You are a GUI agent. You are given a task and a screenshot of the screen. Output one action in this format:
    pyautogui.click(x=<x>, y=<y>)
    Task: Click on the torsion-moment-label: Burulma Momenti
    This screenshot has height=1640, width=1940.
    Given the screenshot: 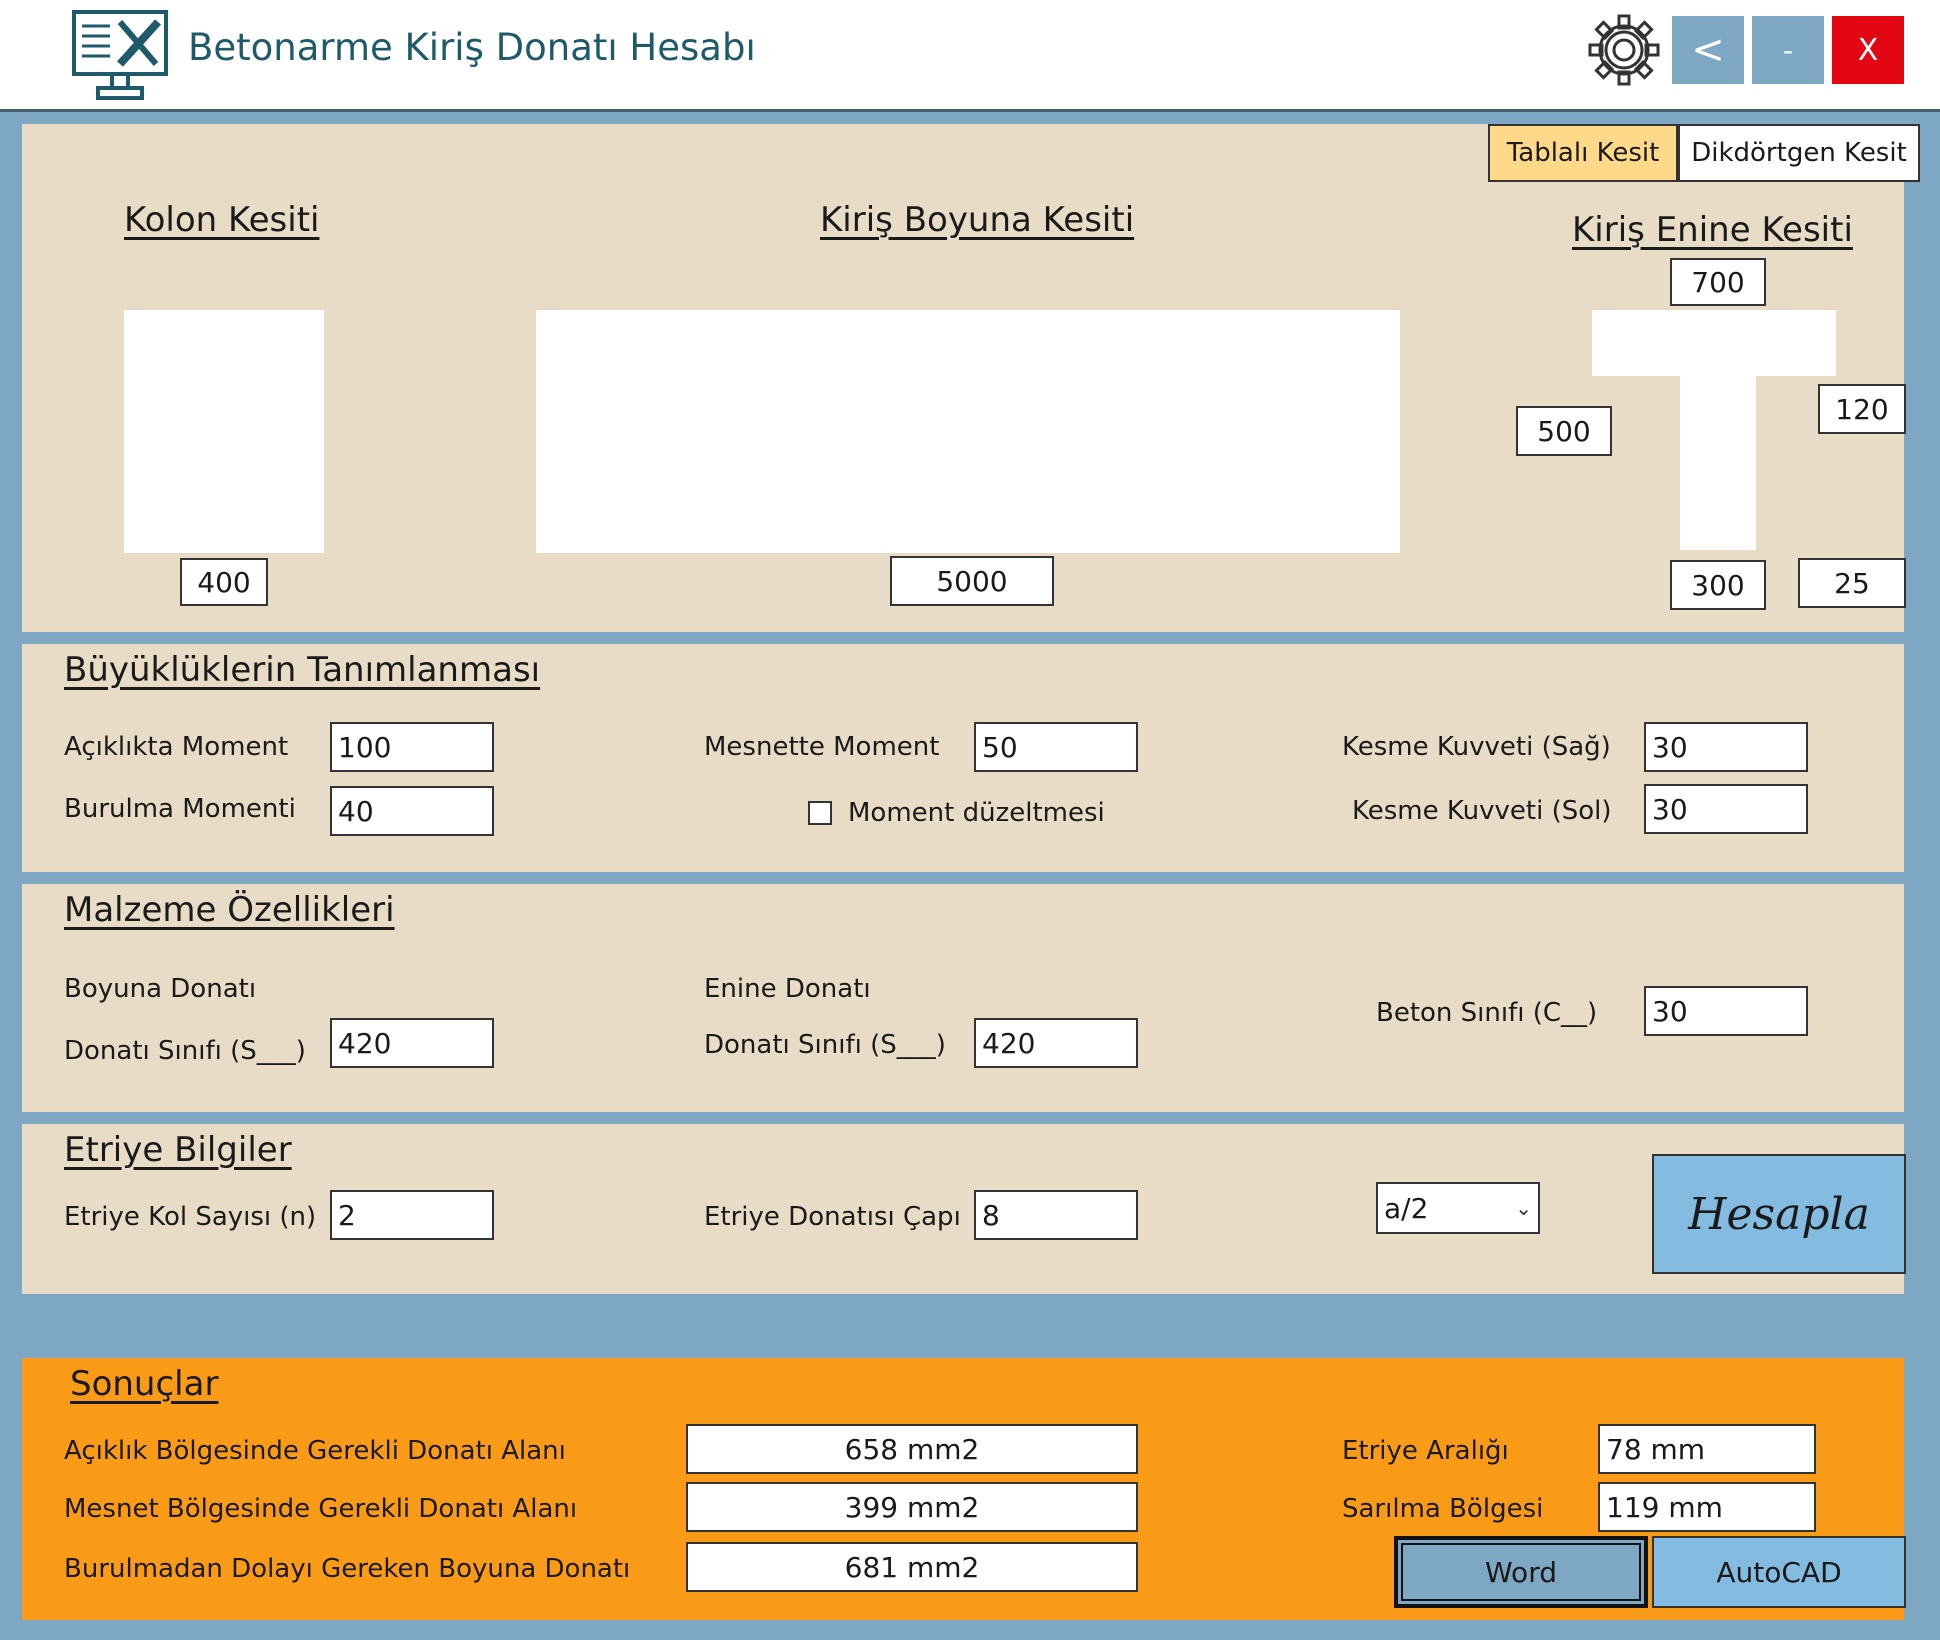 What is the action you would take?
    pyautogui.click(x=180, y=809)
    